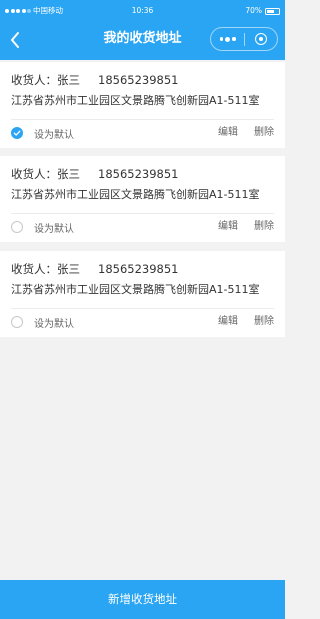 The image size is (320, 619). What do you see at coordinates (142, 41) in the screenshot?
I see `nav-bar: 我的收货地址` at bounding box center [142, 41].